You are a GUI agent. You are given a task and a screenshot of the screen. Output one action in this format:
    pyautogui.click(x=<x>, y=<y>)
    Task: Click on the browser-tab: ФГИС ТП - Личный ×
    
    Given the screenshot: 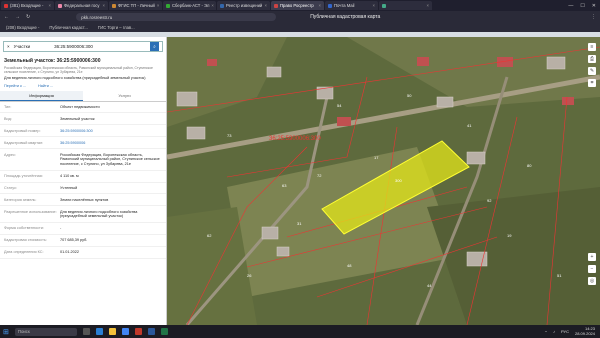 What is the action you would take?
    pyautogui.click(x=135, y=5)
    